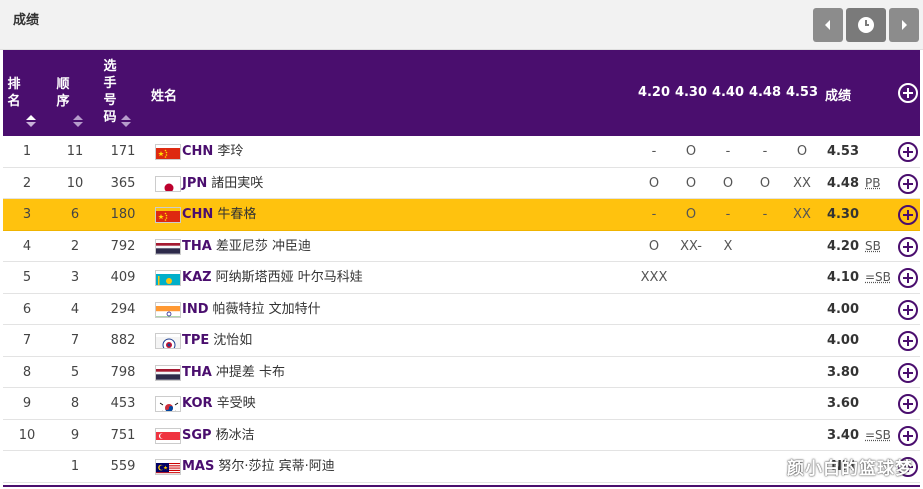 The height and width of the screenshot is (489, 923). I want to click on table-row: 4 2 792 THA 差亚尼莎 冲臣迪 O XX- X 4.20 SB, so click(461, 246).